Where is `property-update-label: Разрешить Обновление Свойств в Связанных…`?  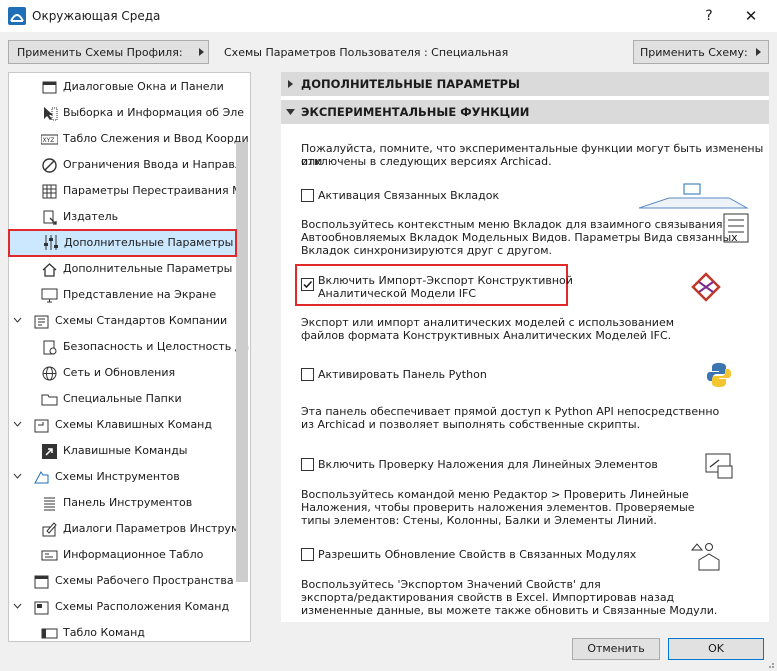
property-update-label: Разрешить Обновление Свойств в Связанных… is located at coordinates (477, 554).